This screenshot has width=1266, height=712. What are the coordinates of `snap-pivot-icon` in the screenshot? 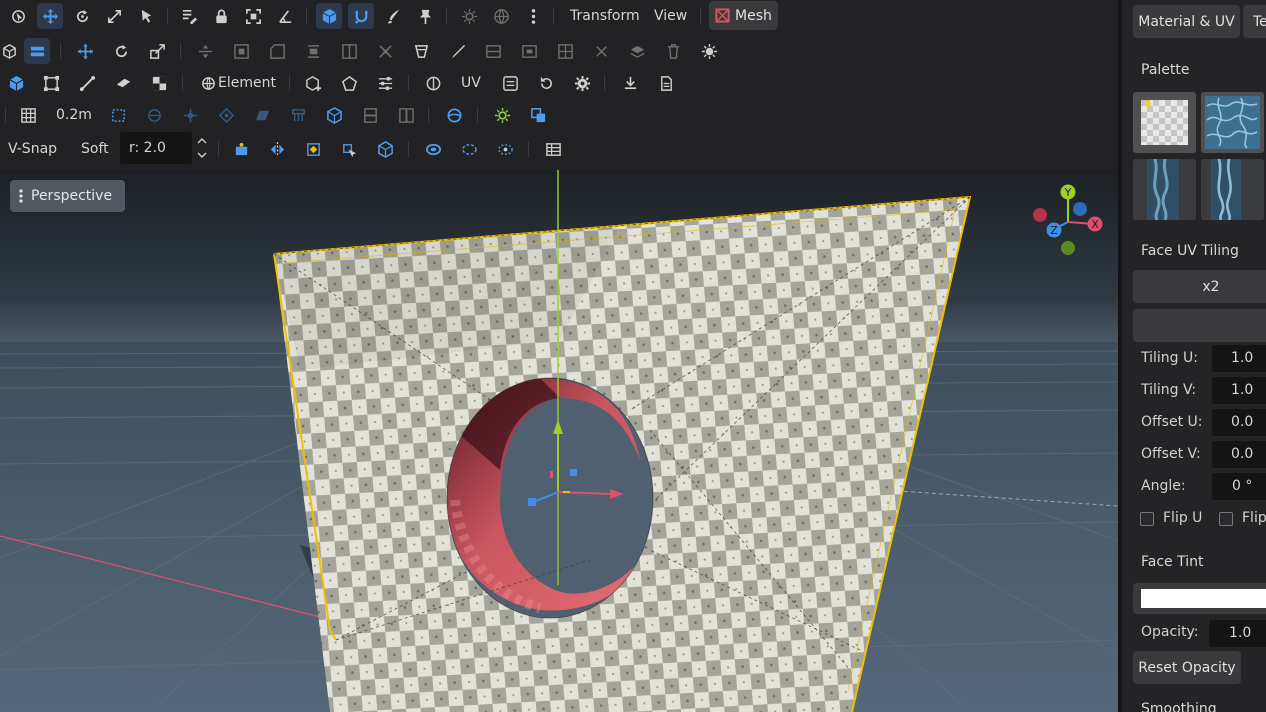 It's located at (226, 115).